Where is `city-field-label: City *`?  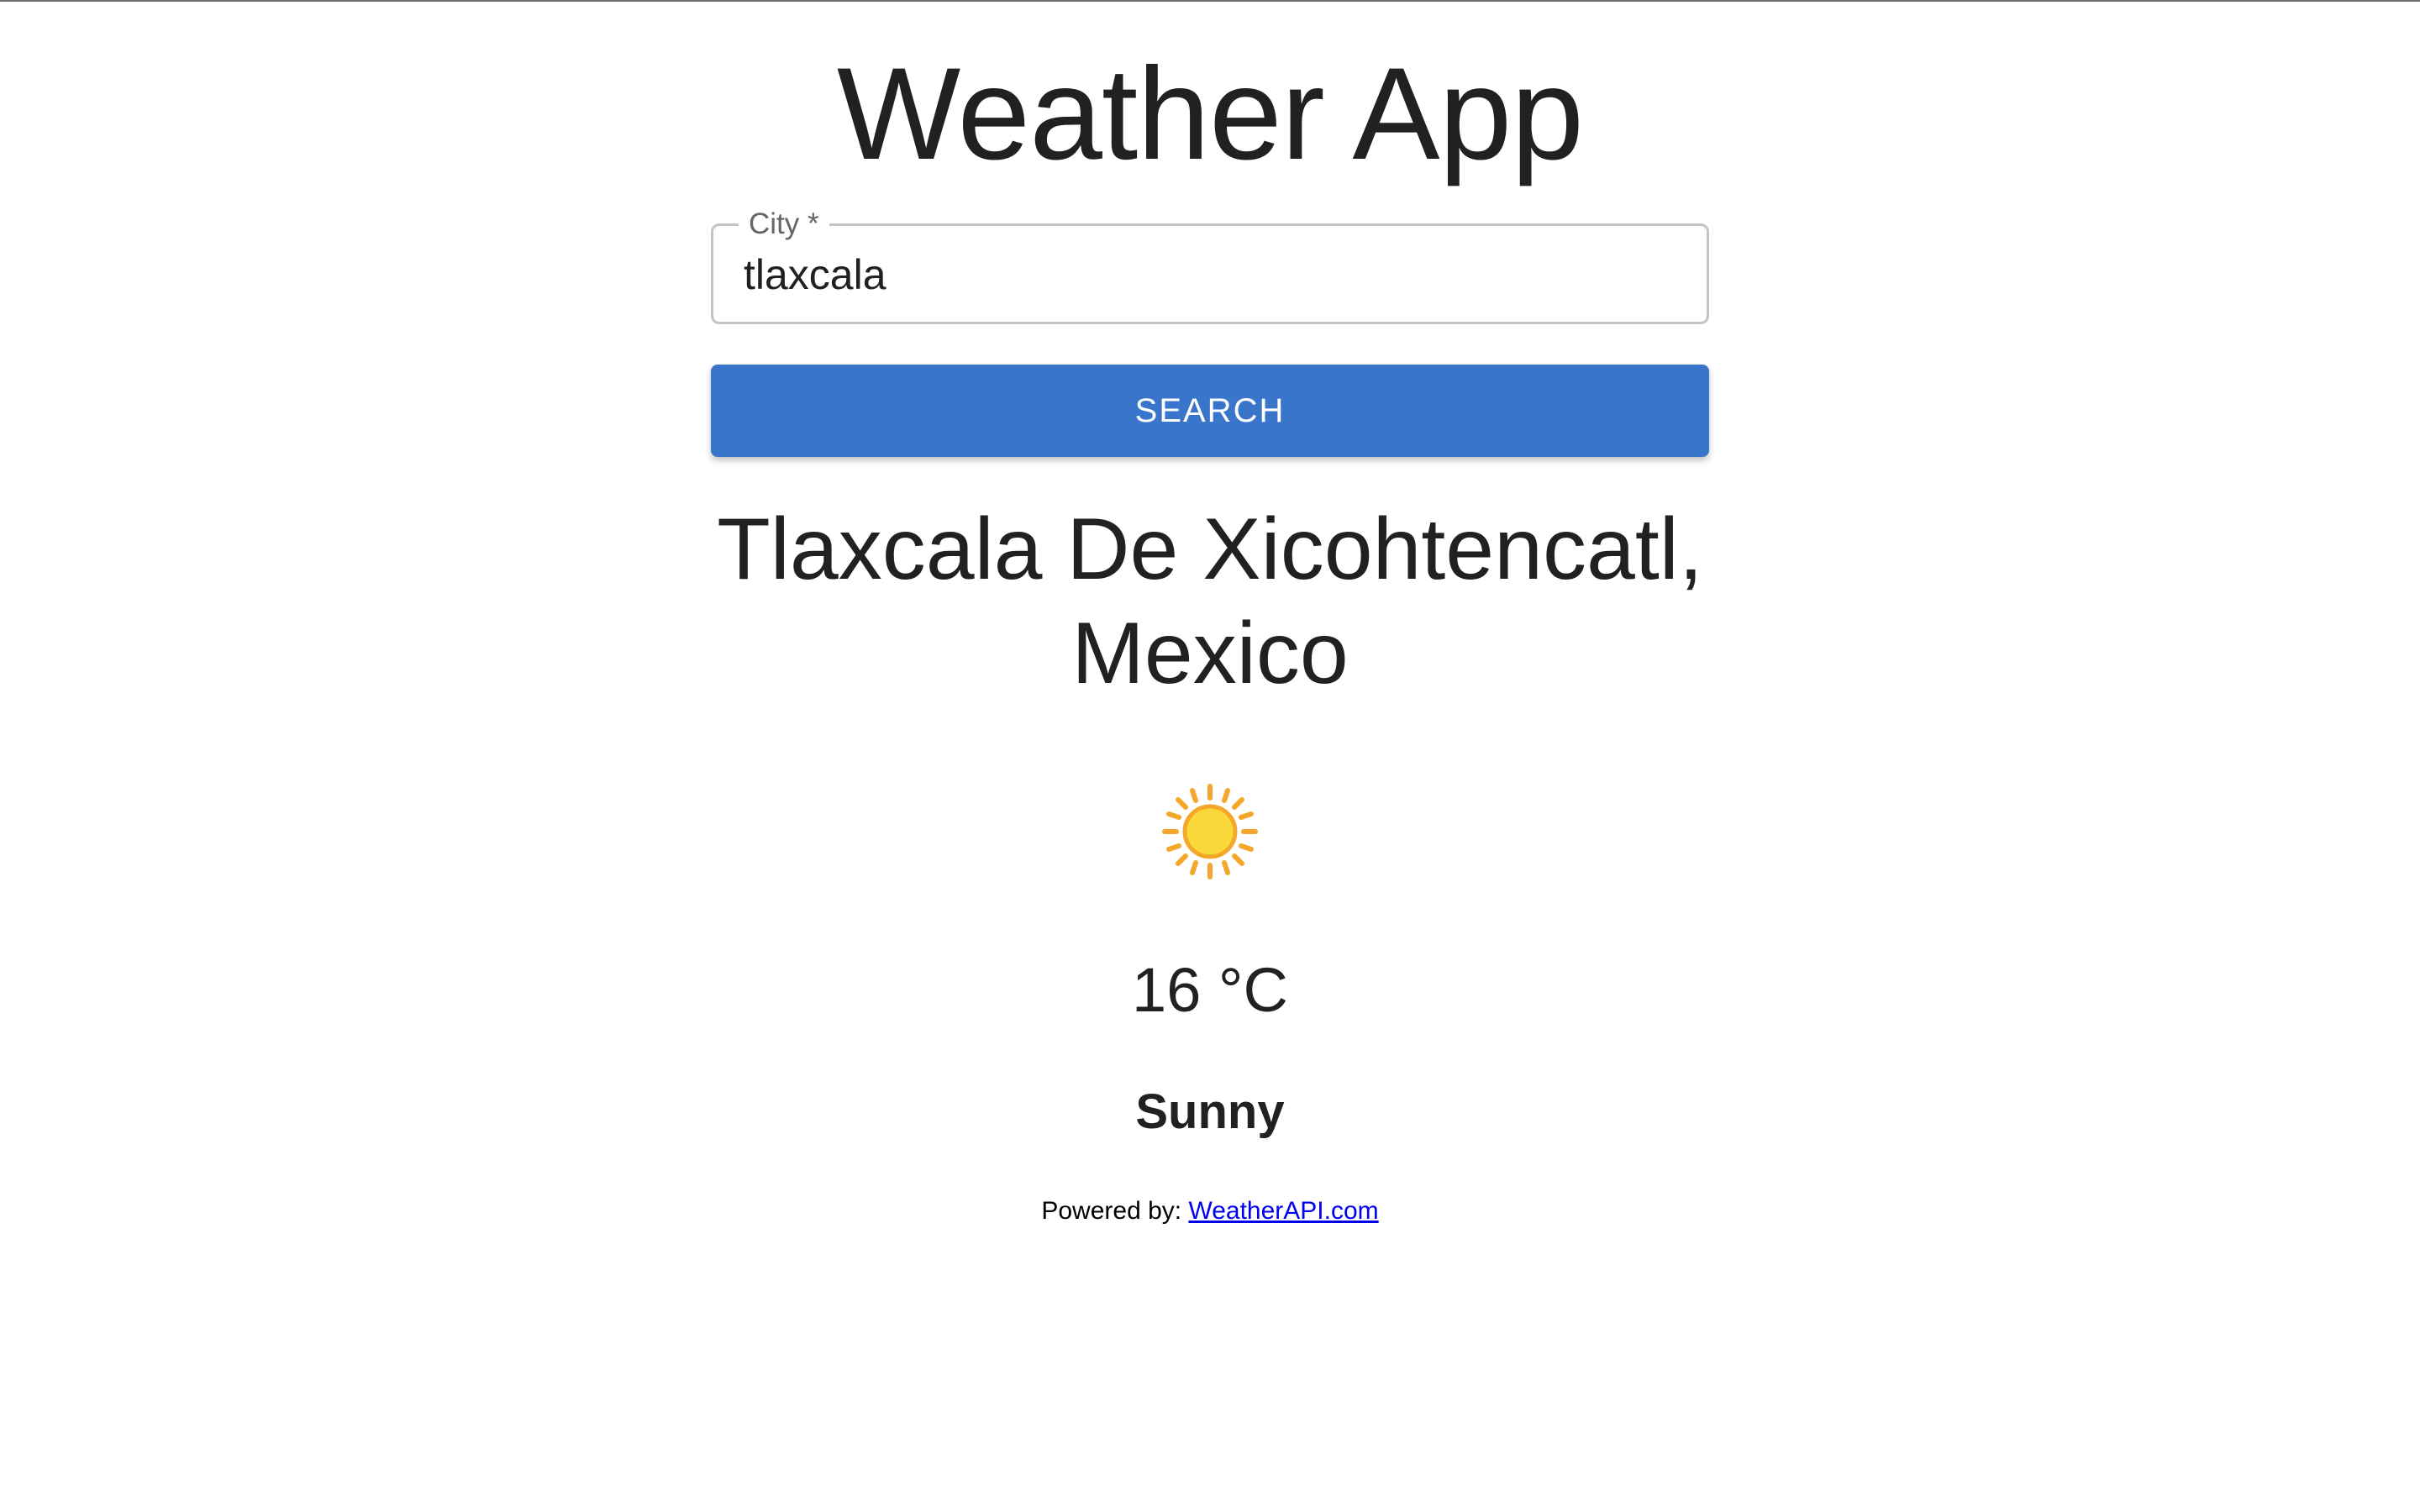
city-field-label: City * is located at coordinates (784, 224).